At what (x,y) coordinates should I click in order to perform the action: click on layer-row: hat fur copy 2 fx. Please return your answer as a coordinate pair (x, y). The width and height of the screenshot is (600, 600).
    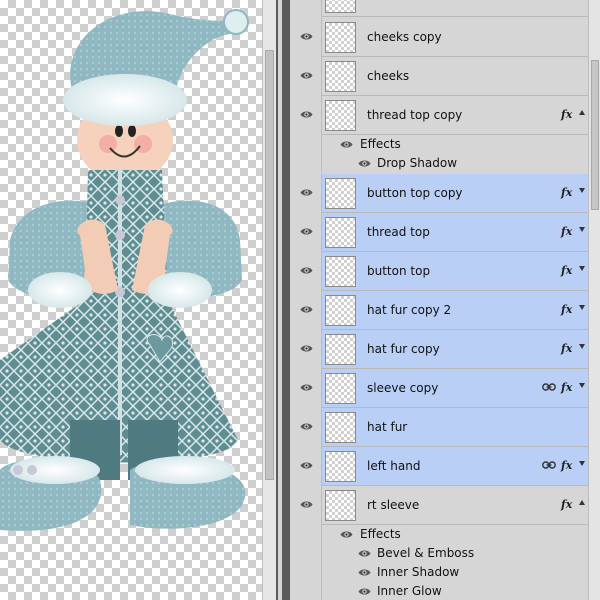
    Looking at the image, I should click on (439, 310).